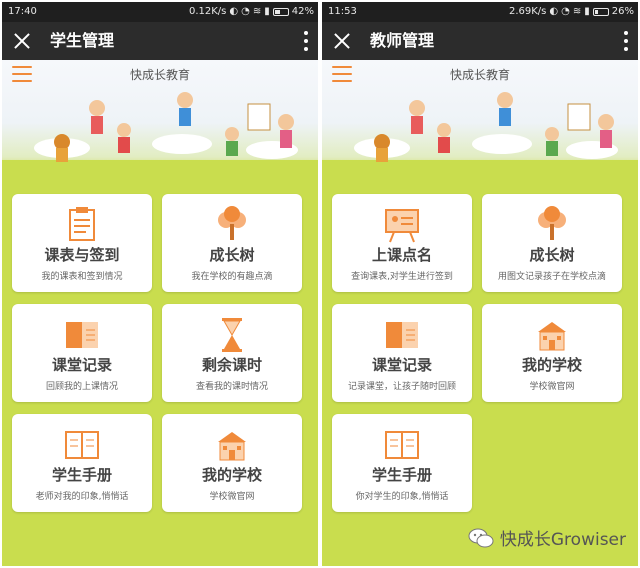 The width and height of the screenshot is (640, 568). What do you see at coordinates (22, 11) in the screenshot?
I see `status-time: 17:40` at bounding box center [22, 11].